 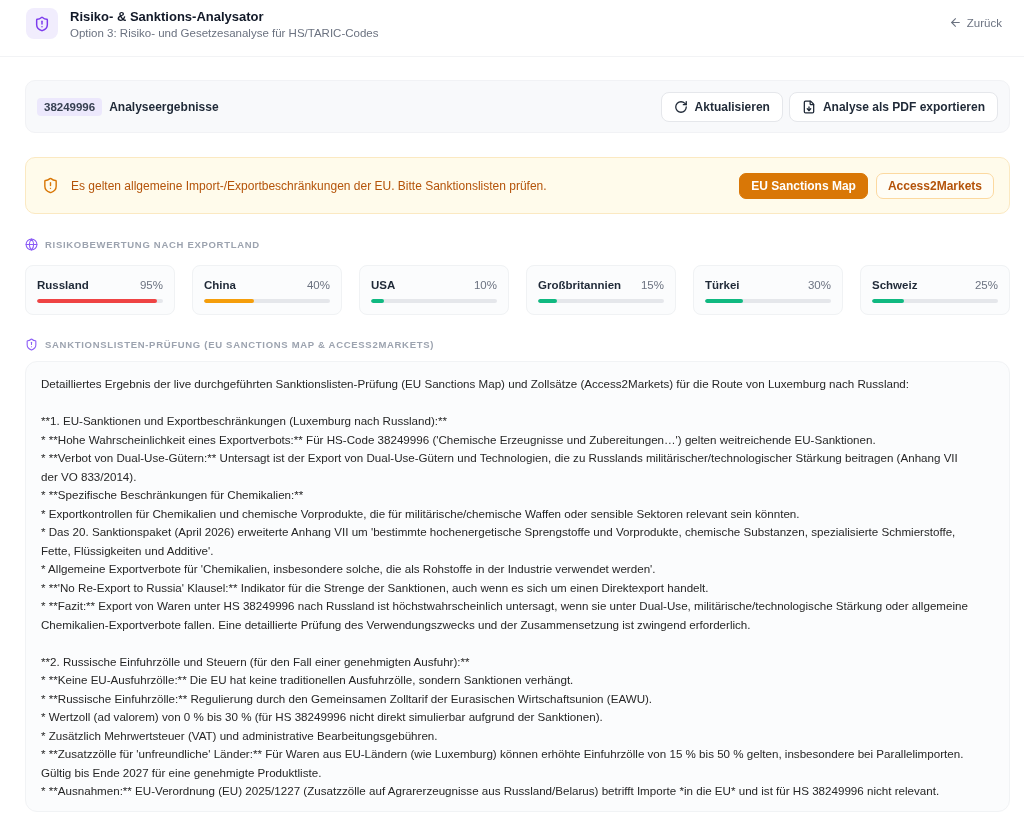 What do you see at coordinates (986, 285) in the screenshot?
I see `risk-percentage: 25%` at bounding box center [986, 285].